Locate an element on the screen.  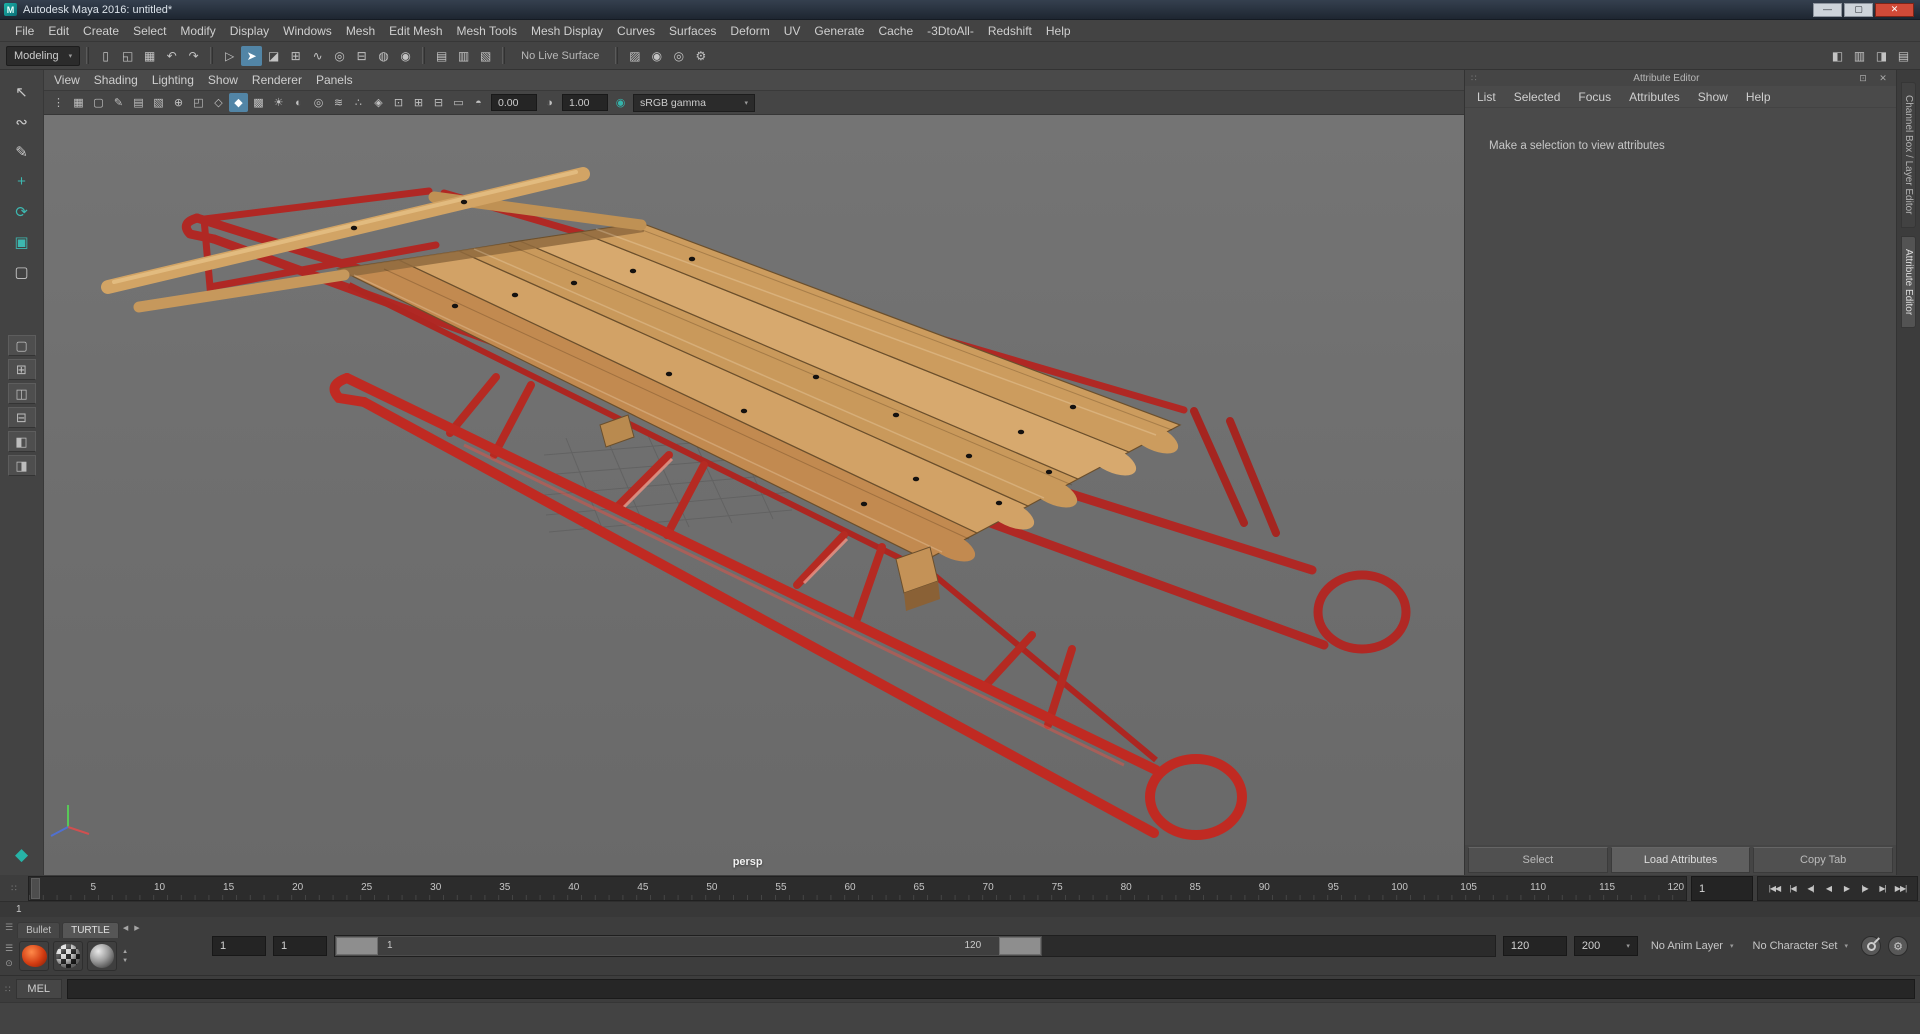
sidebar-tab-attribute-editor: Attribute Editor is located at coordinates (1908, 281).